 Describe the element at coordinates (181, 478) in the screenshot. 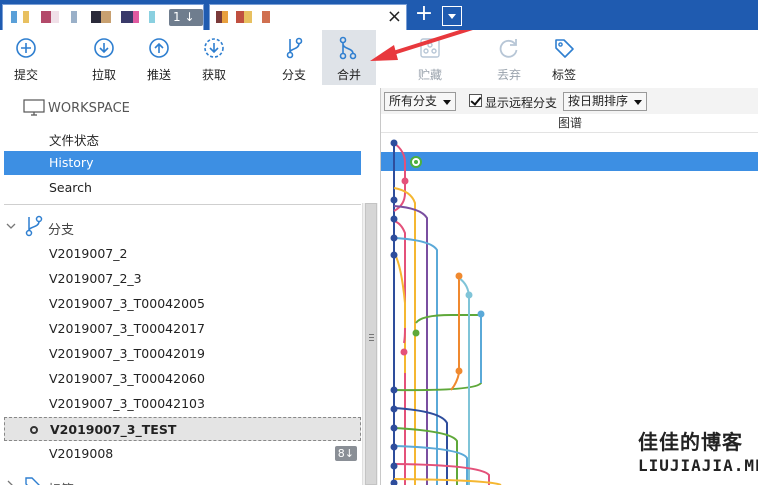

I see `tags-section-header: 标签` at that location.